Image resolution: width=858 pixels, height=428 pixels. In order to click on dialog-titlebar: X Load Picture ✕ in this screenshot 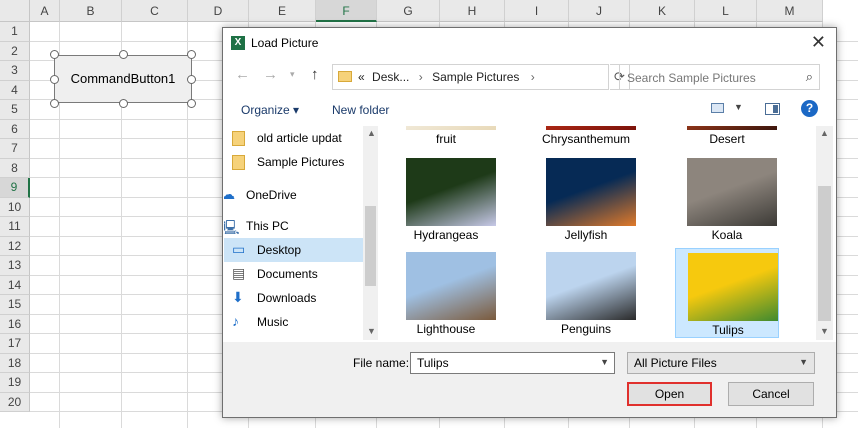, I will do `click(529, 43)`.